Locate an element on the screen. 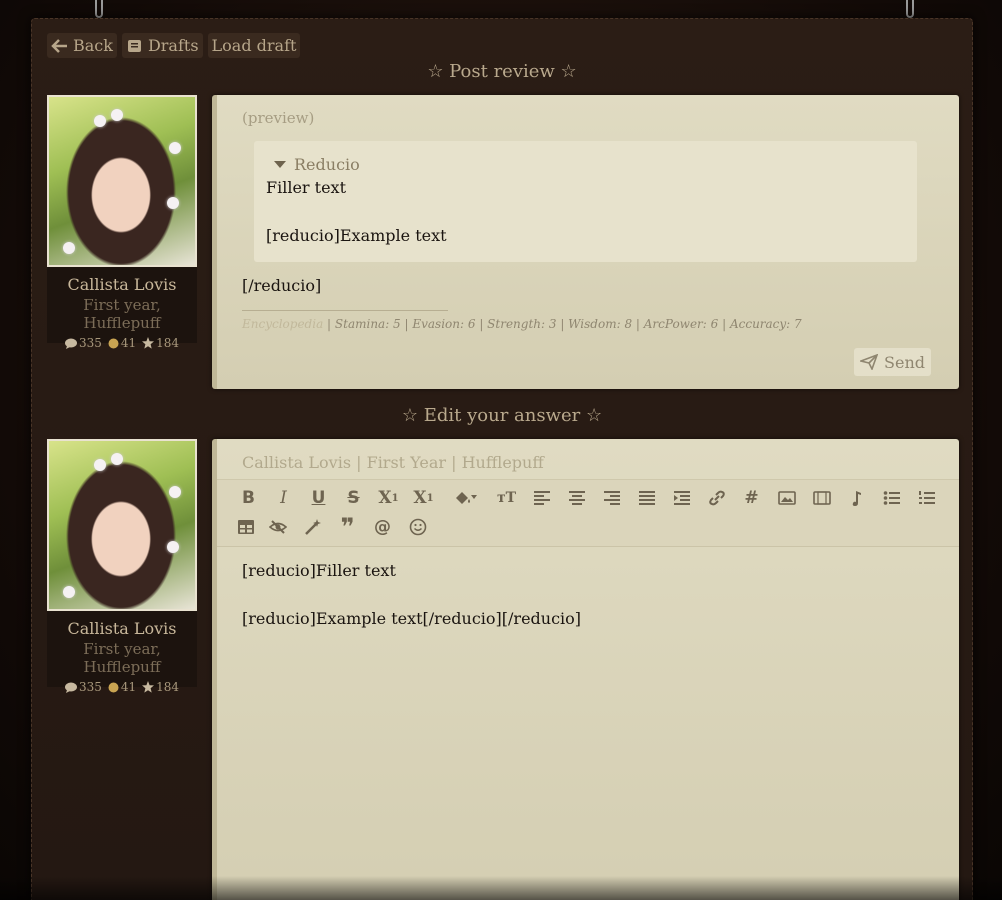 The width and height of the screenshot is (1002, 900). send-button: Send is located at coordinates (892, 362).